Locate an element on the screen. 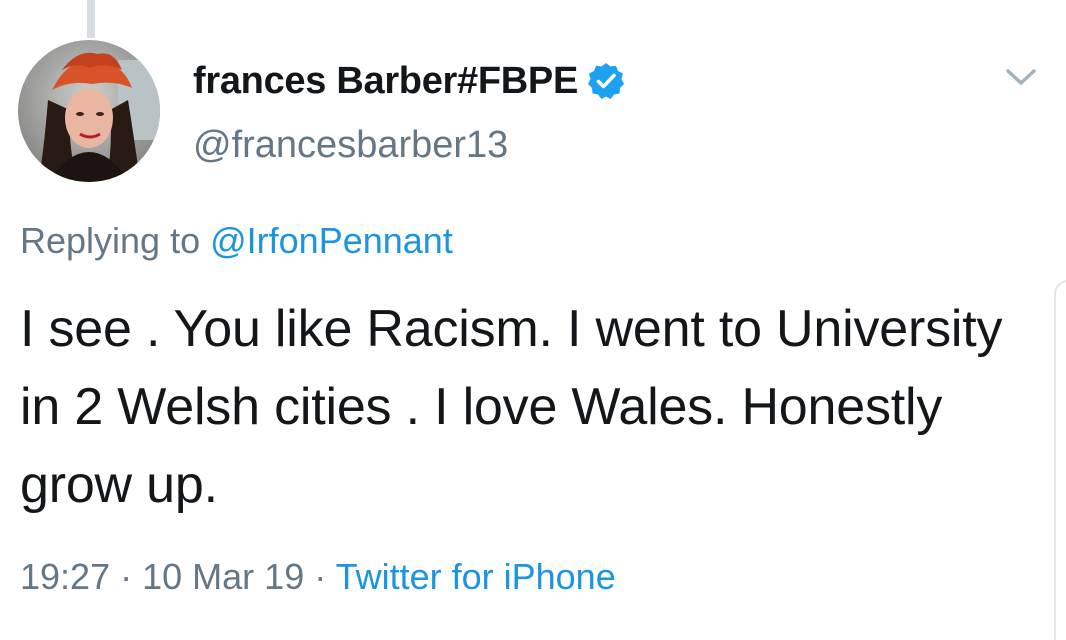 The height and width of the screenshot is (640, 1066). tweet-metadata: 19:27 · 10 Mar 19 · Twitter for iPhone is located at coordinates (318, 577).